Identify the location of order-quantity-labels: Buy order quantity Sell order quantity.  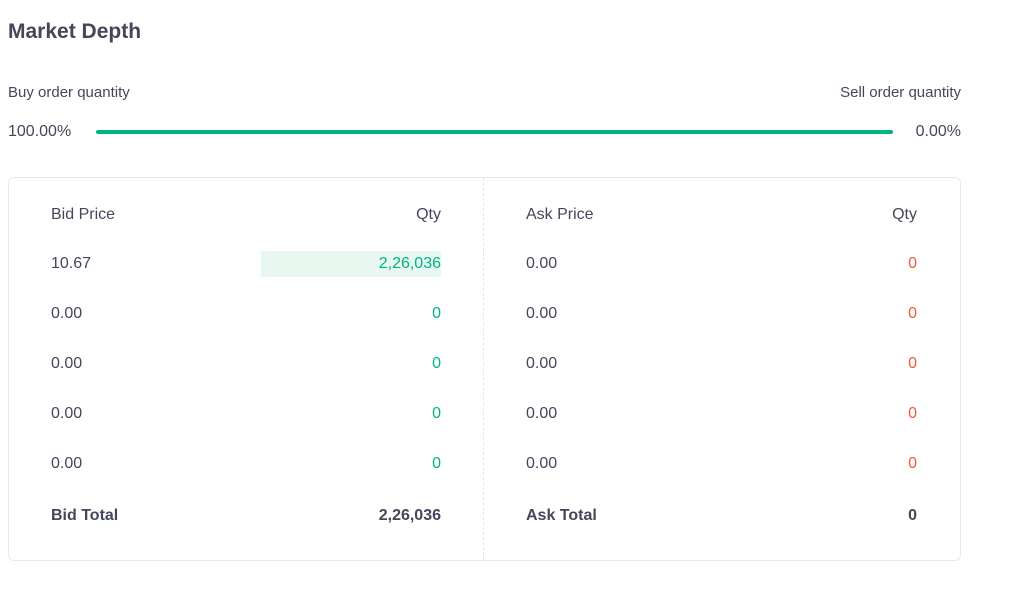
(484, 92).